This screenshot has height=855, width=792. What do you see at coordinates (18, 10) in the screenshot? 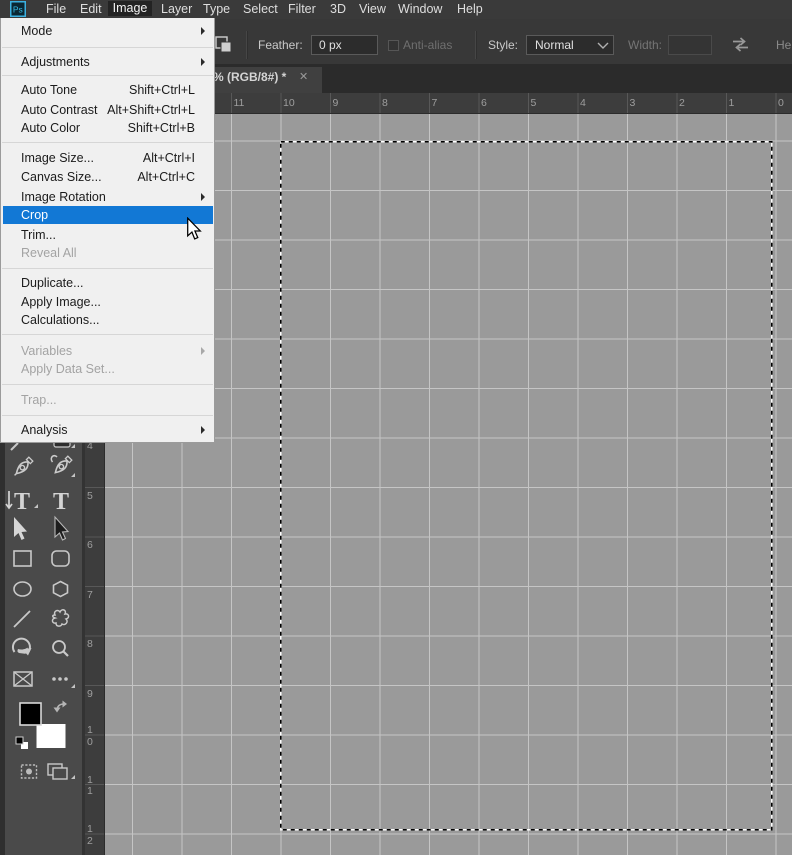
I see `svg-text: Ps` at bounding box center [18, 10].